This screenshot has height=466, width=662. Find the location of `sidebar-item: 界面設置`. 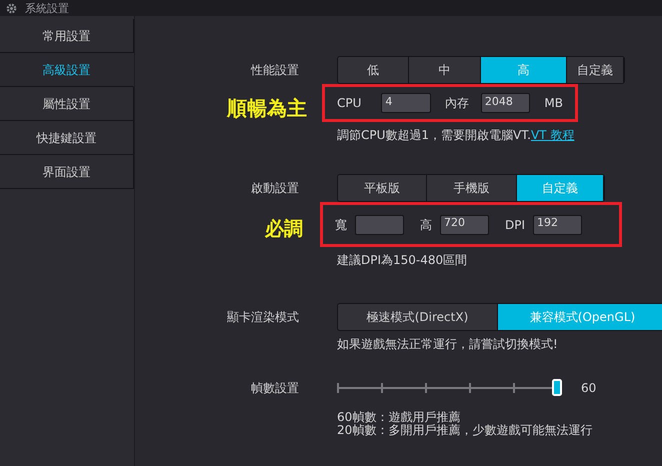

sidebar-item: 界面設置 is located at coordinates (67, 172).